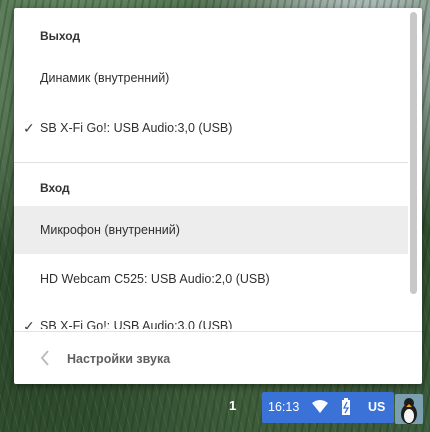 The height and width of the screenshot is (432, 430). I want to click on device-label: Динамик (внутренний), so click(105, 78).